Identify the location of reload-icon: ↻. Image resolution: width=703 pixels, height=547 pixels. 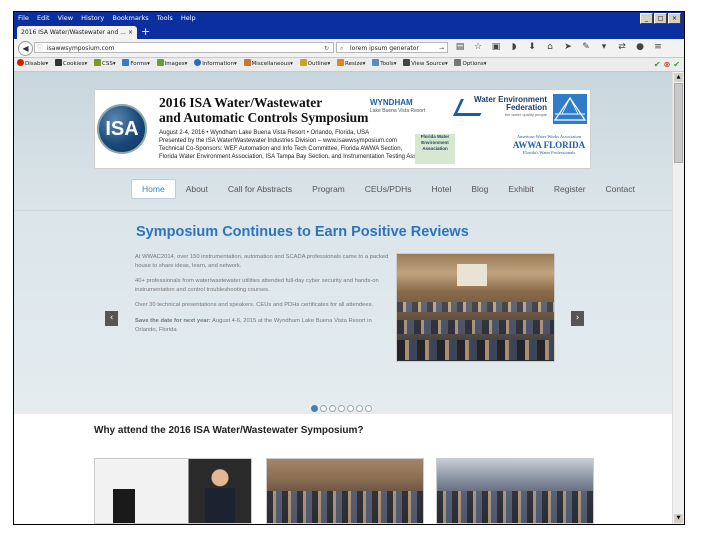
(326, 48).